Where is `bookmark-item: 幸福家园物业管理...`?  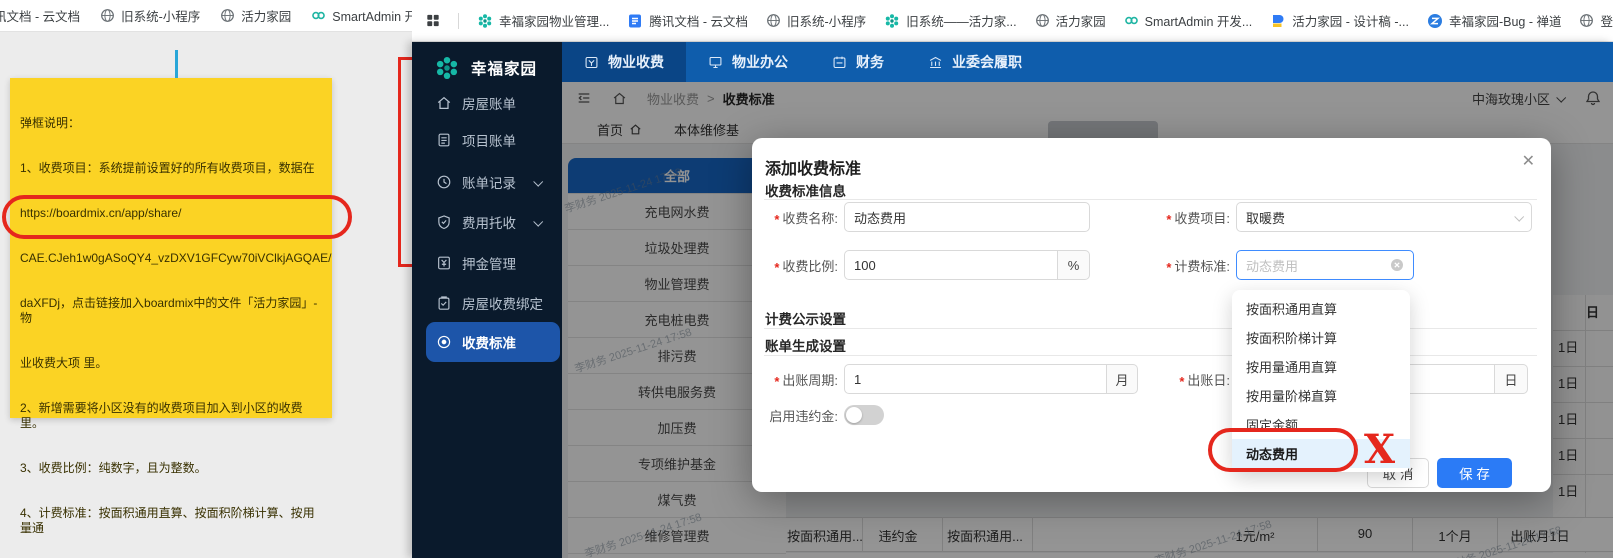
bookmark-item: 幸福家园物业管理... is located at coordinates (543, 20).